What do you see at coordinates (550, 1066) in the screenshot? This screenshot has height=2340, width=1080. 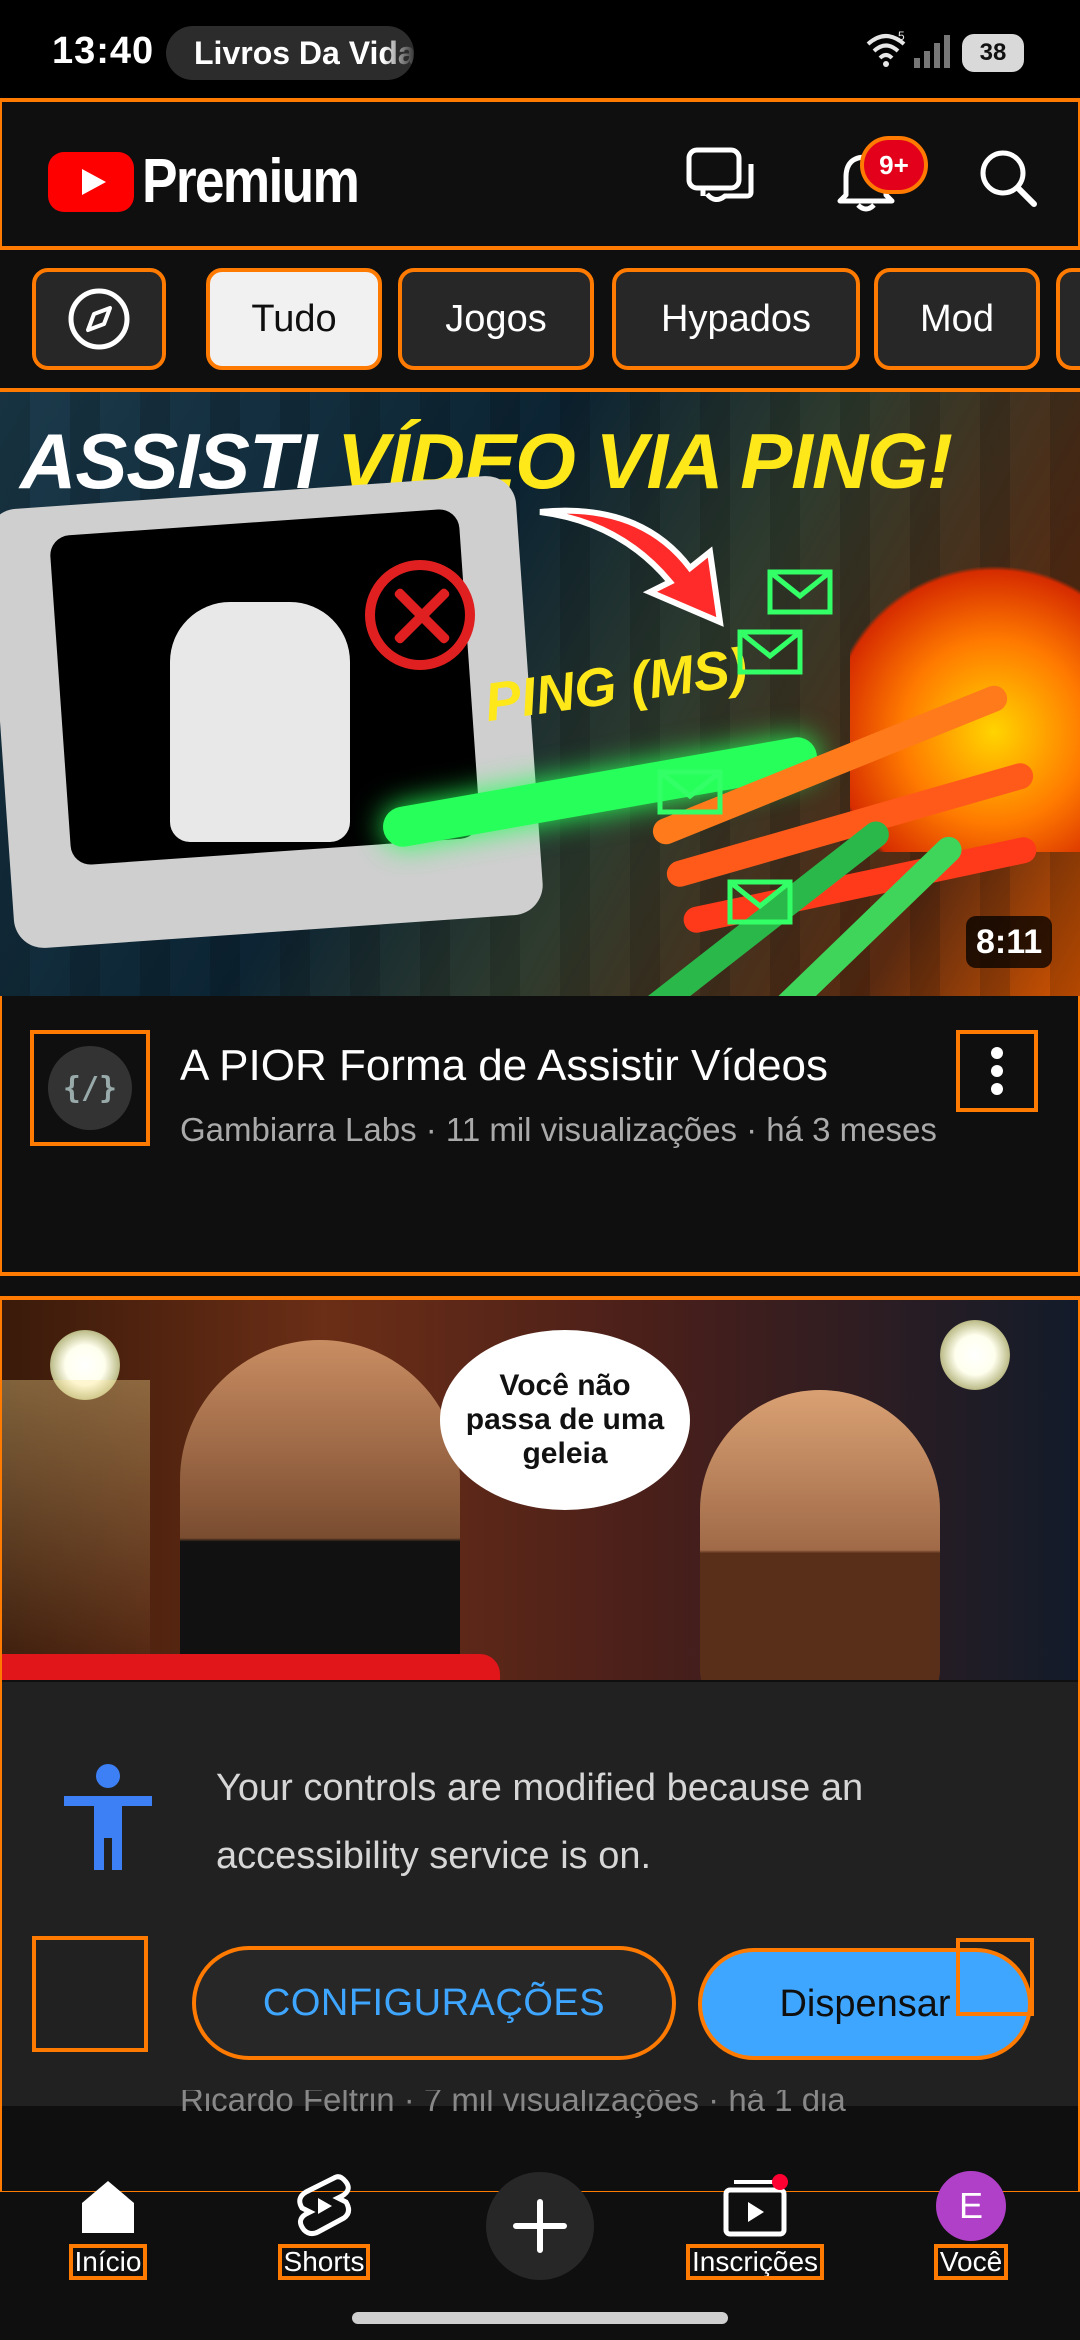 I see `video-title: A PIOR Forma de Assistir Vídeos` at bounding box center [550, 1066].